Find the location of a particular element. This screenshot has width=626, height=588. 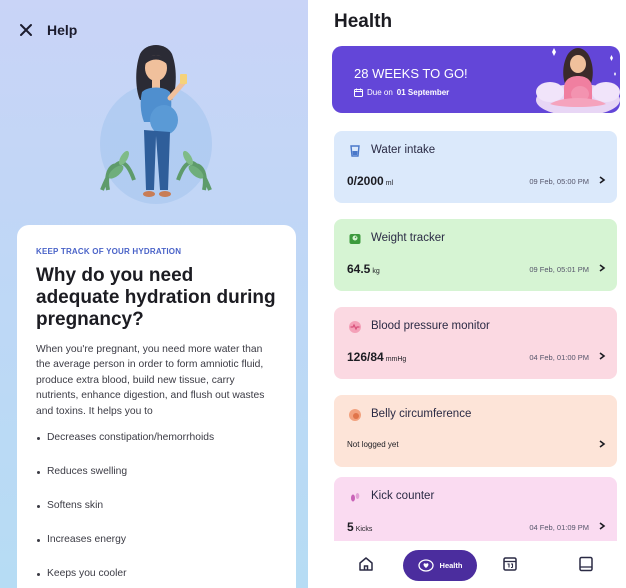

article-kicker: KEEP TRACK OF YOUR HYDRATION is located at coordinates (109, 251).